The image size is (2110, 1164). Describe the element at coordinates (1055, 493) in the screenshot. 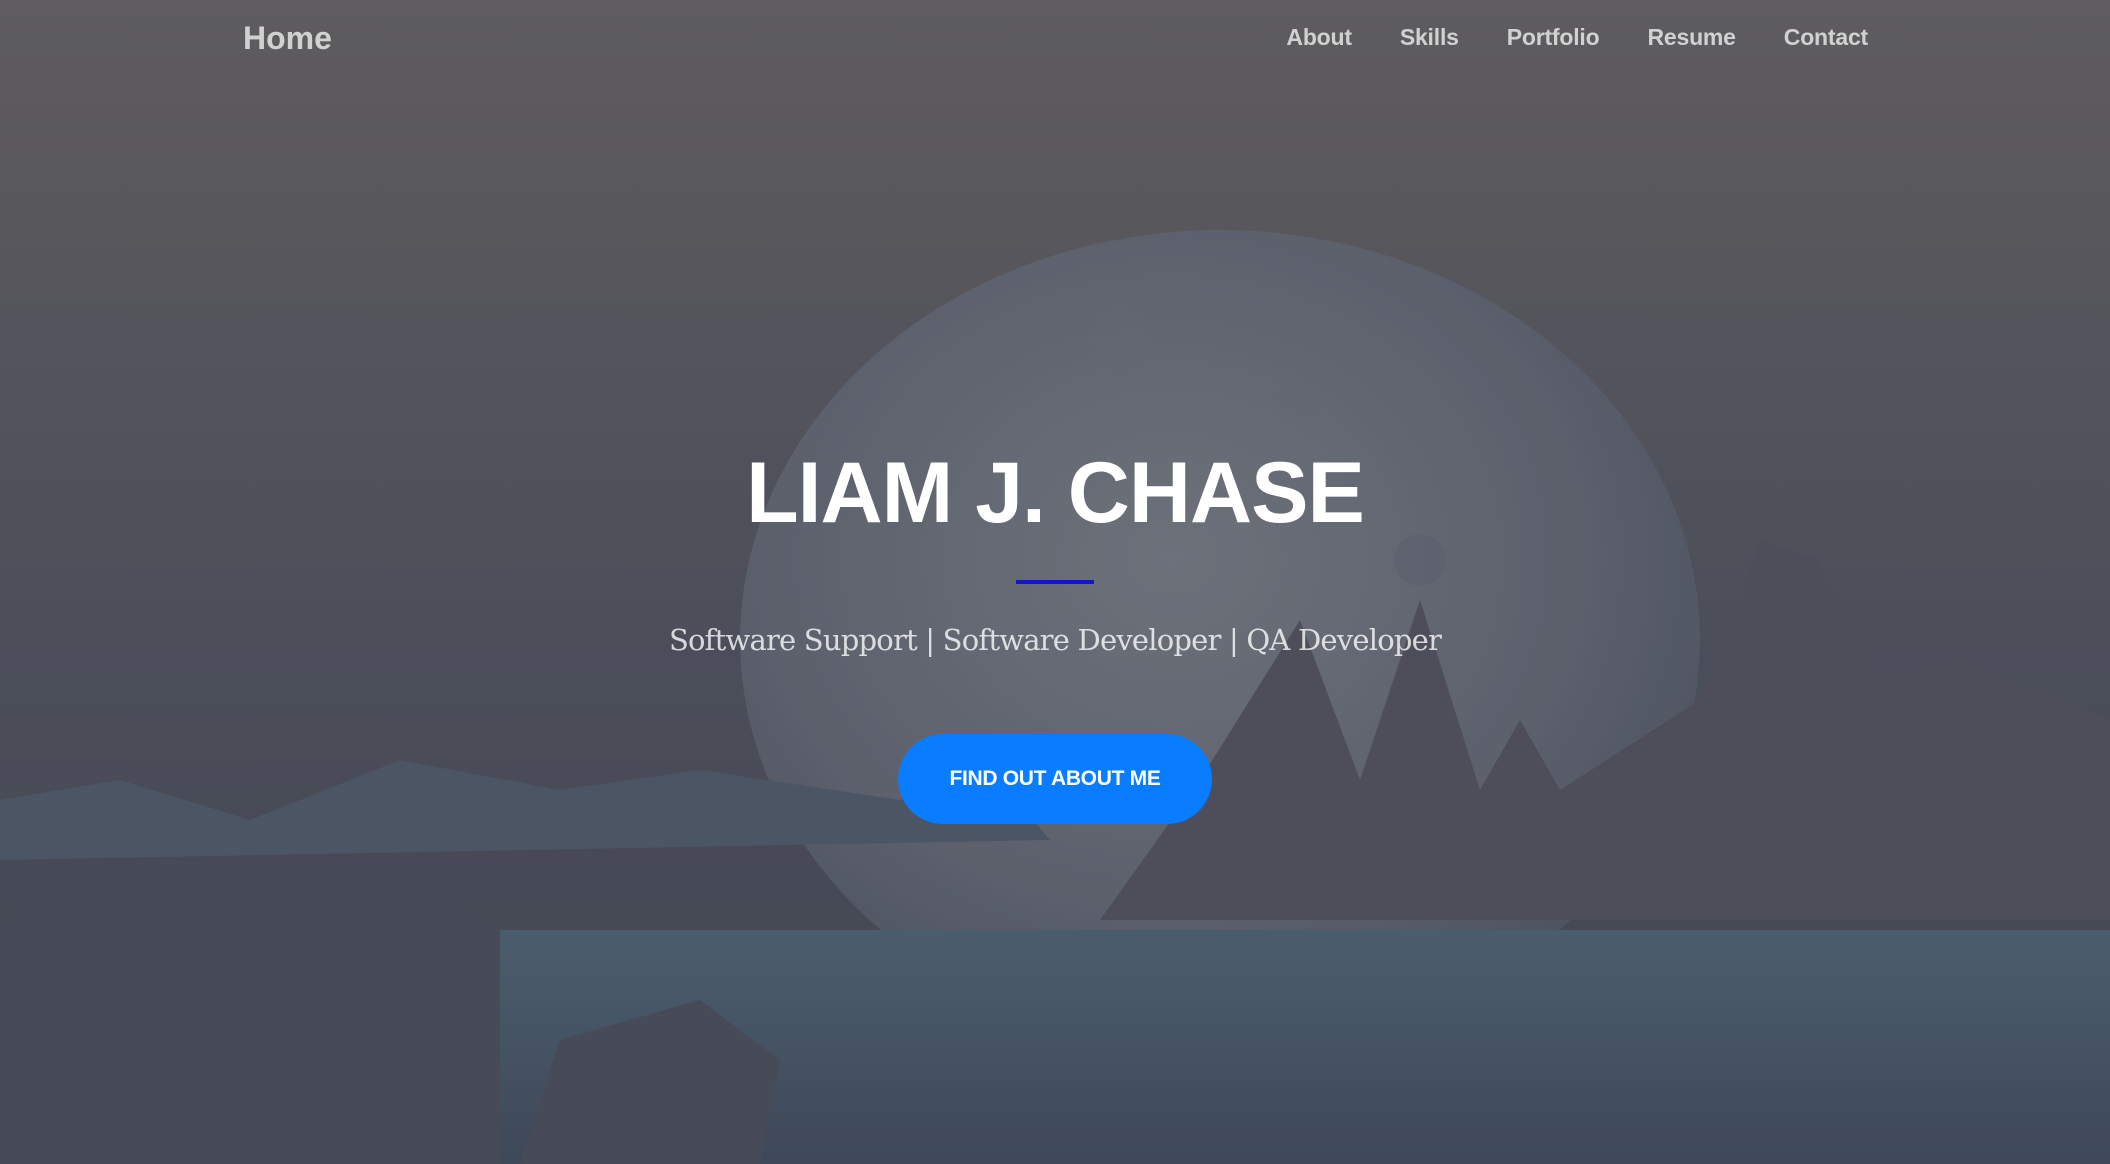

I see `hero-title: LIAM J. CHASE` at that location.